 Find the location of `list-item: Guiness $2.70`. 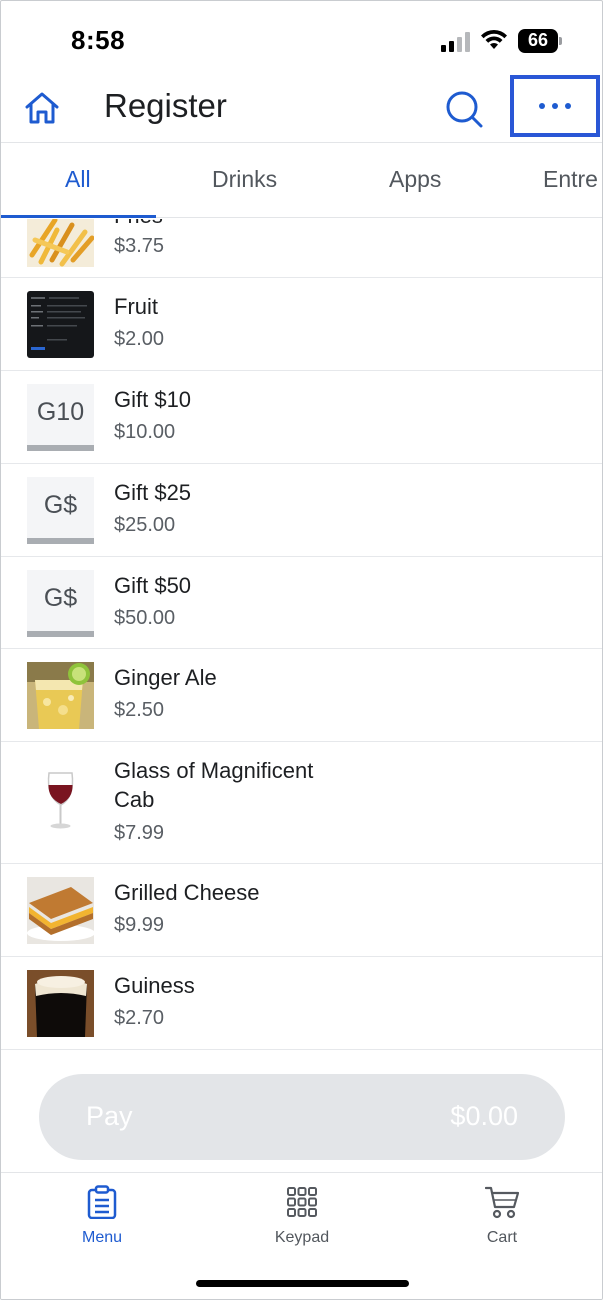

list-item: Guiness $2.70 is located at coordinates (301, 1003).